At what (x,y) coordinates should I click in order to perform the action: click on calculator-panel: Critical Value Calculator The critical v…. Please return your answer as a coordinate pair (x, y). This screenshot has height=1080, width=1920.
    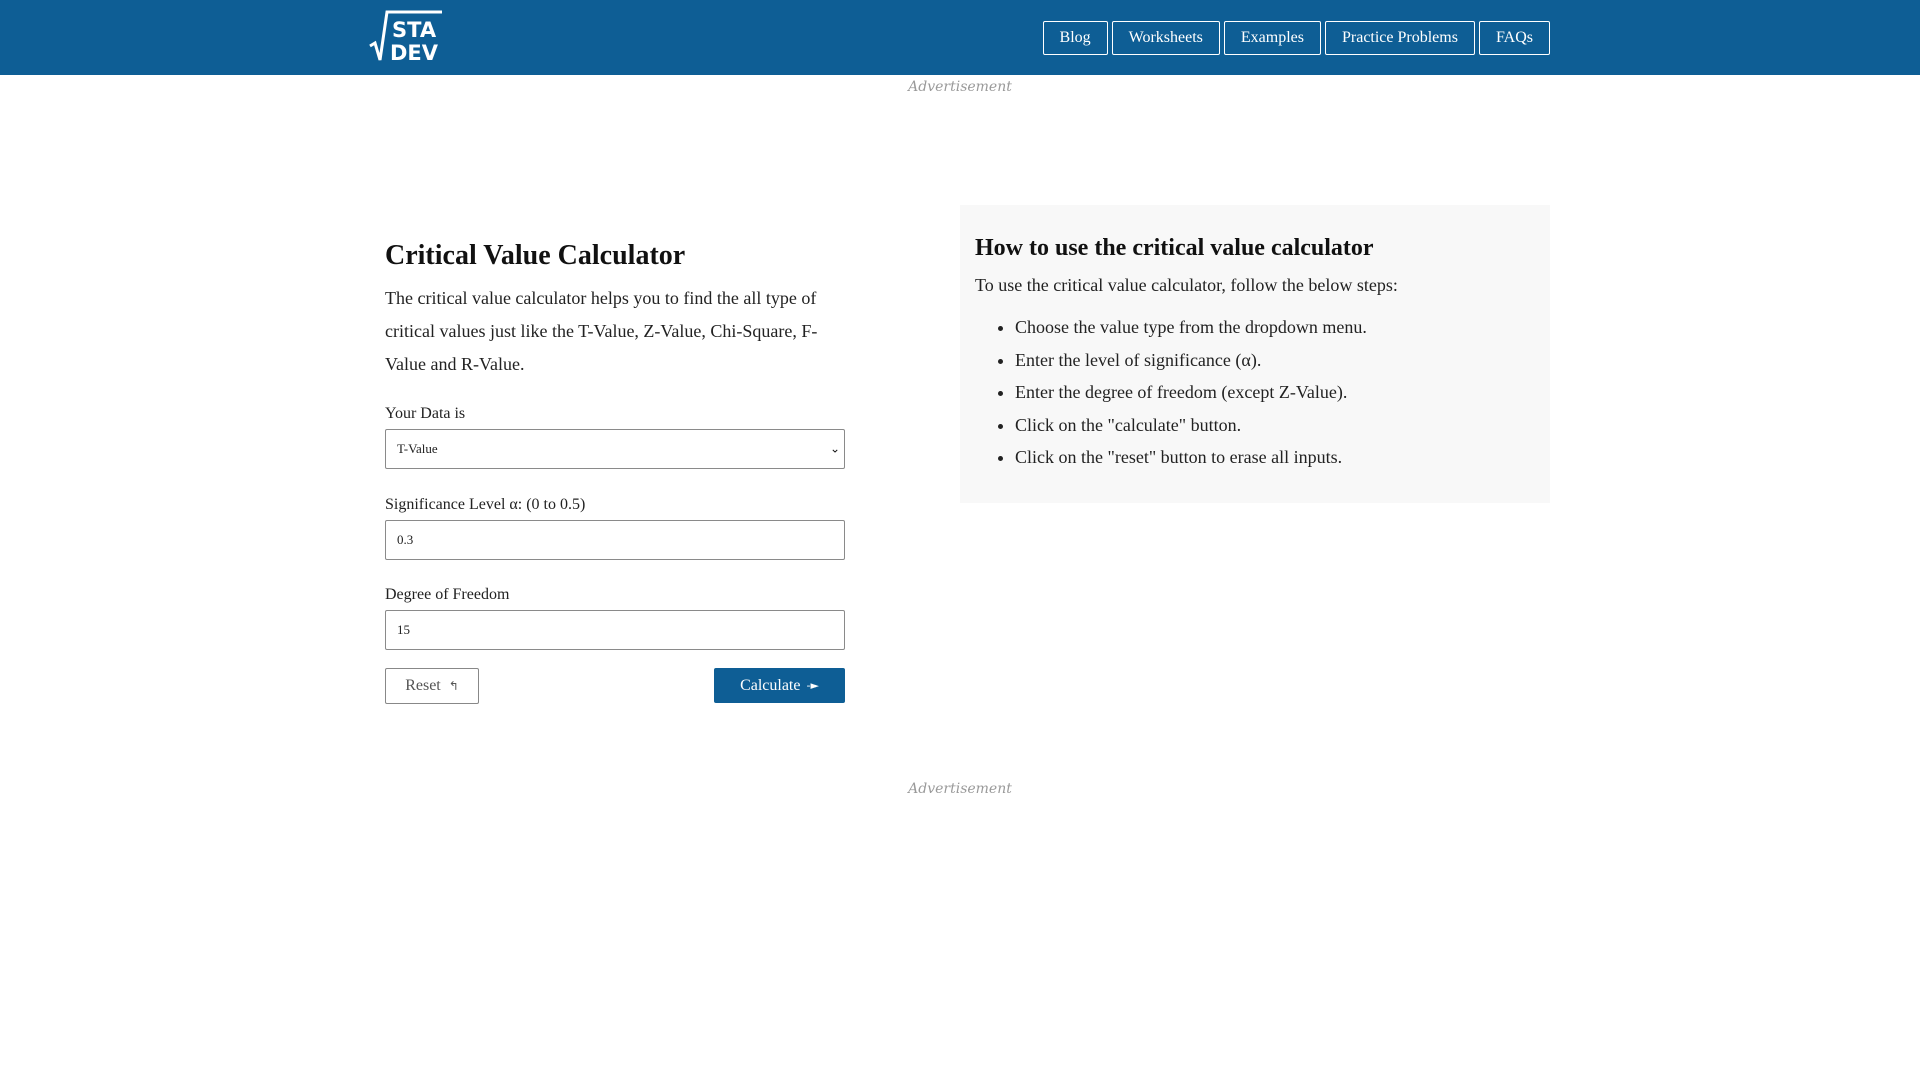
    Looking at the image, I should click on (615, 476).